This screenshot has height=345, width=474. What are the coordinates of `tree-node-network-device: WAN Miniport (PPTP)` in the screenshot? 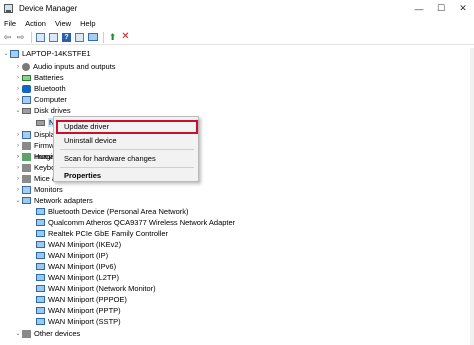 It's located at (78, 310).